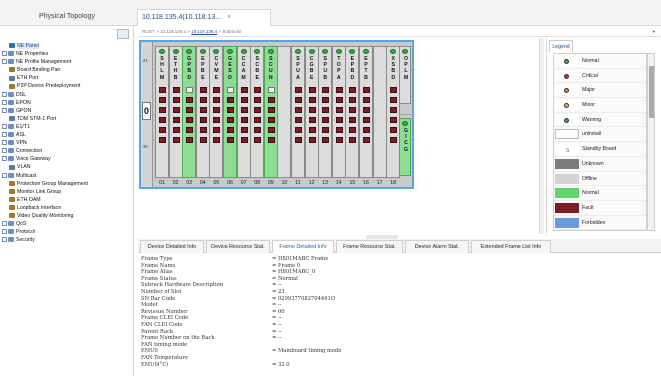 Image resolution: width=661 pixels, height=376 pixels. I want to click on detail-tab: Device Alarm Stat., so click(437, 246).